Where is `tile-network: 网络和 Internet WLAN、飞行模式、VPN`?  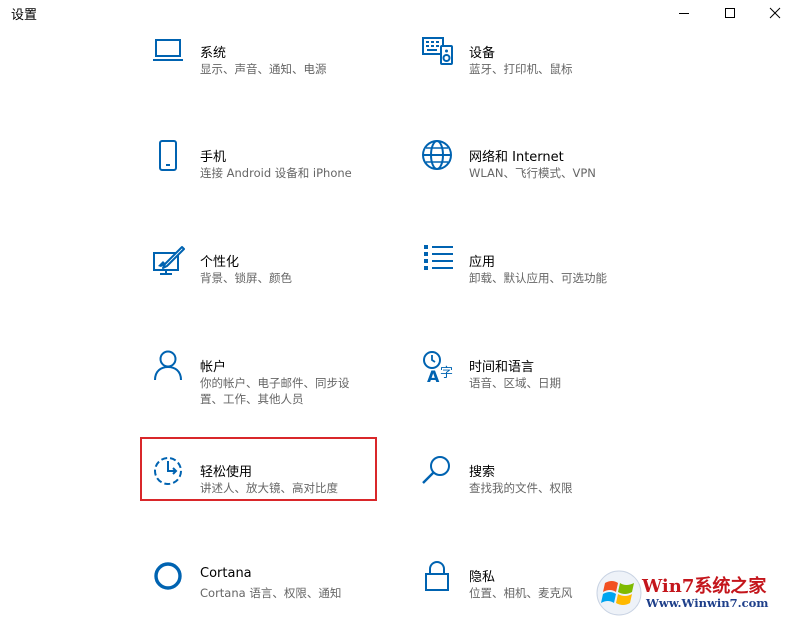
tile-network: 网络和 Internet WLAN、飞行模式、VPN is located at coordinates (541, 172).